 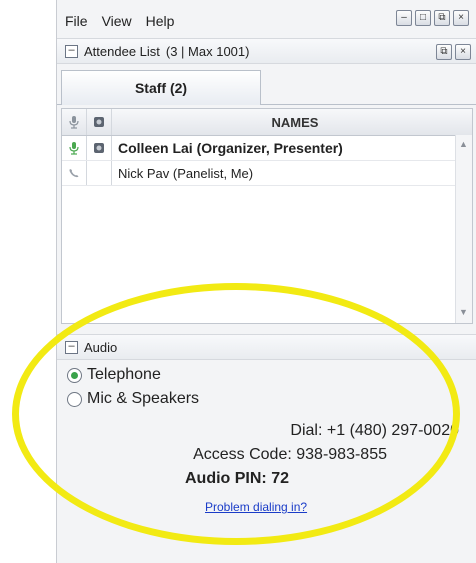 I want to click on radio-unselected-icon, so click(x=74, y=399).